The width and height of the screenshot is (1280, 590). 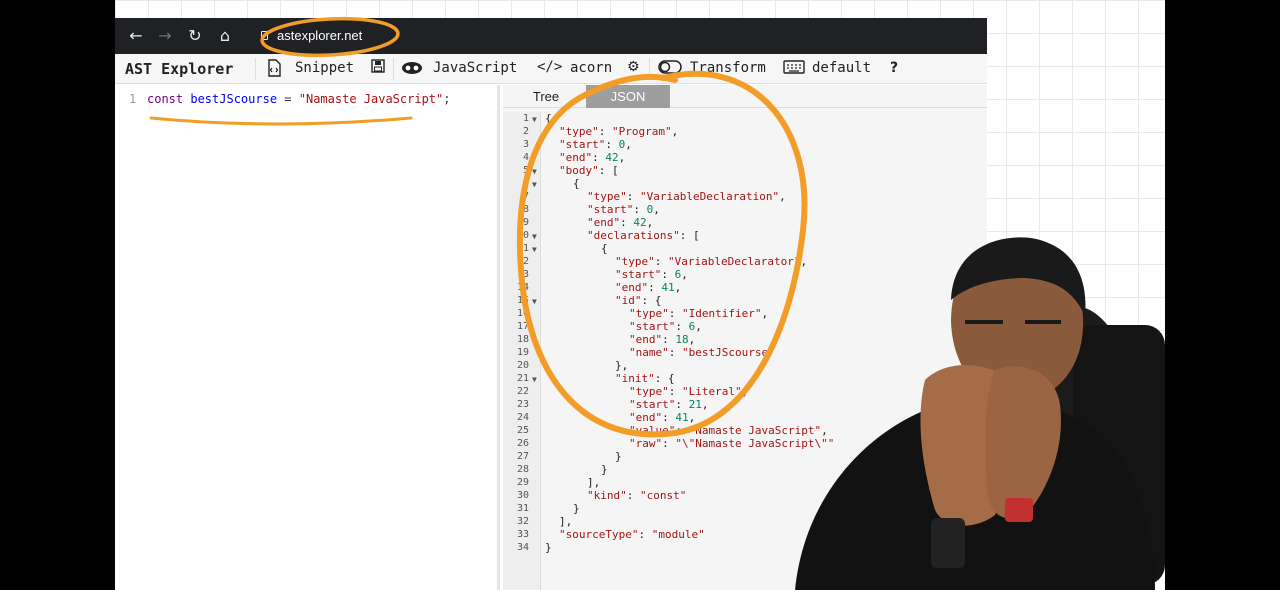 I want to click on back-arrow-icon: ←, so click(x=136, y=36).